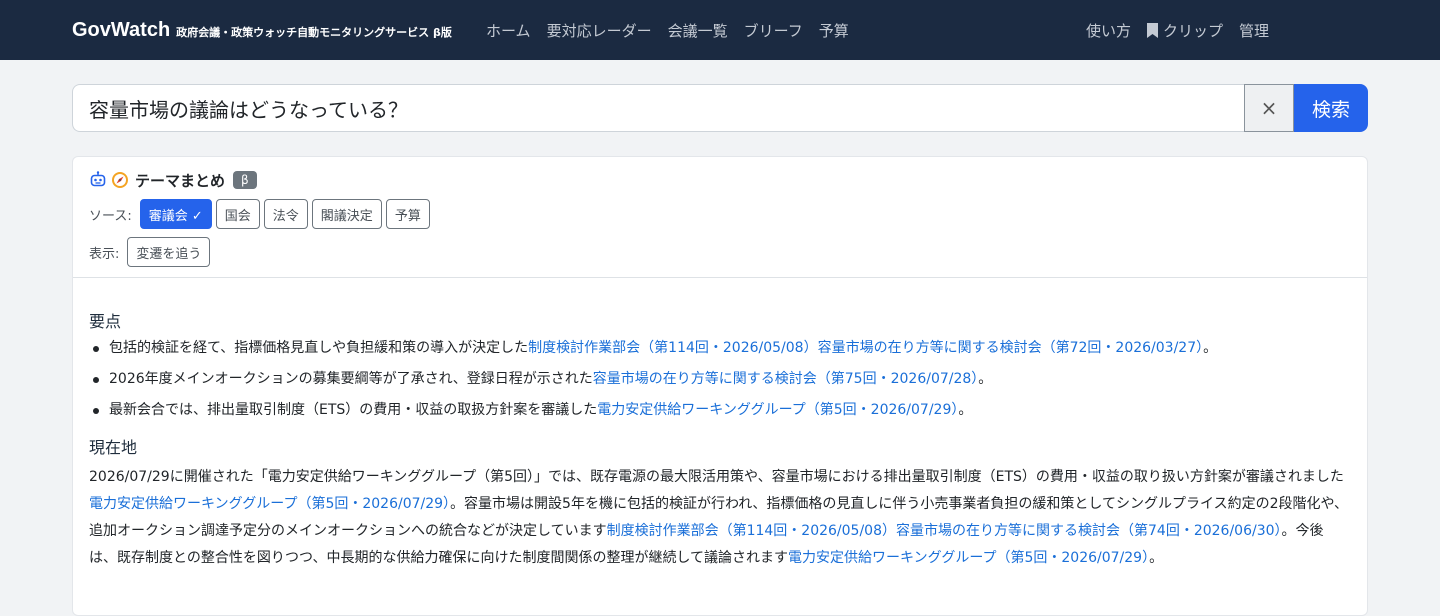 The image size is (1440, 616). I want to click on current-text: 。, so click(1156, 558).